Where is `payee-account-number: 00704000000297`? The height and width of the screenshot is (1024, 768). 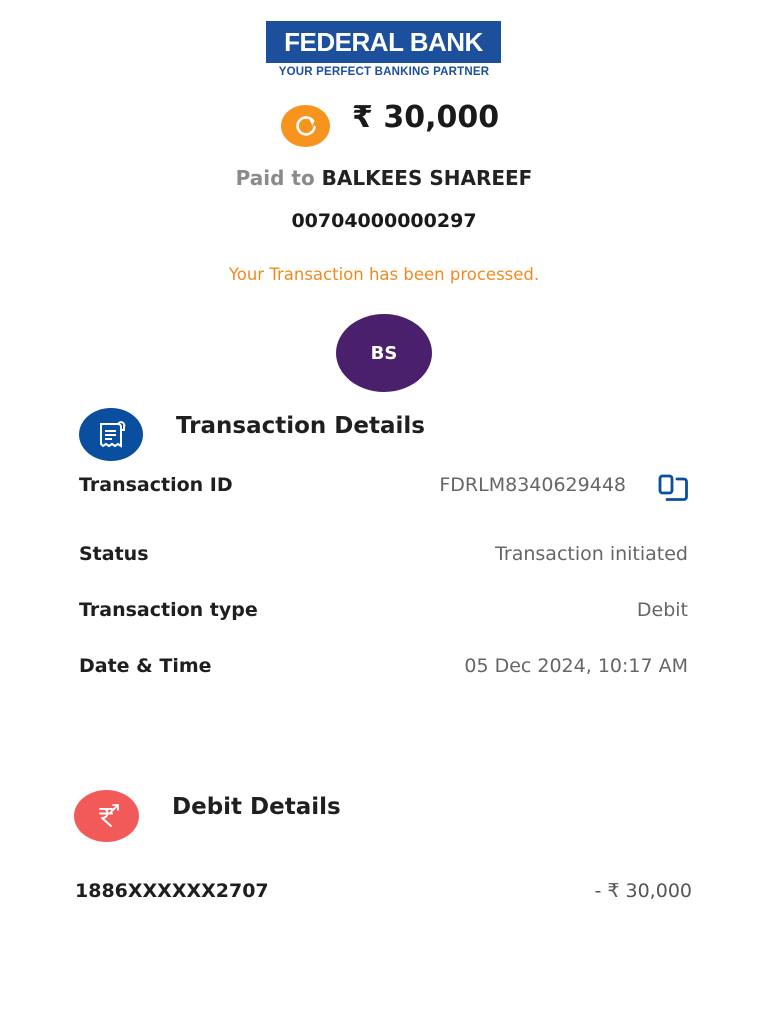 payee-account-number: 00704000000297 is located at coordinates (384, 221).